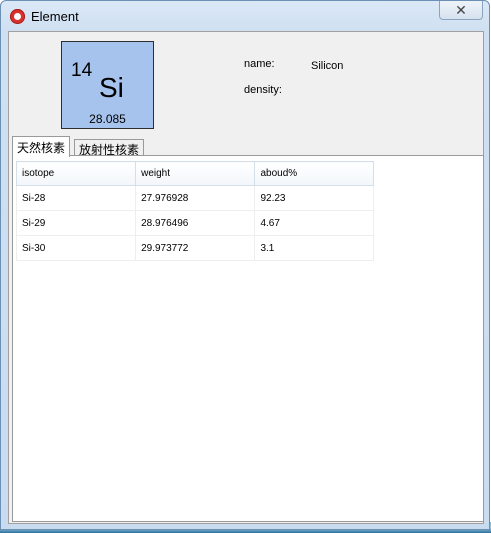 This screenshot has height=533, width=491. Describe the element at coordinates (263, 90) in the screenshot. I see `density-label: density:` at that location.